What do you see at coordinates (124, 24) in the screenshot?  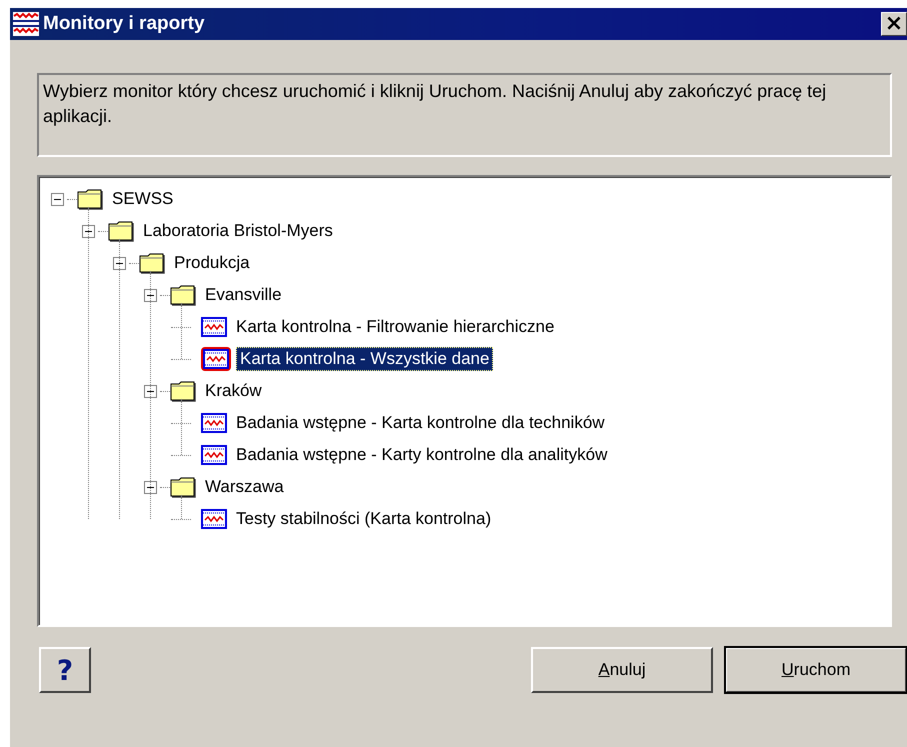 I see `window-title: Monitory i raporty` at bounding box center [124, 24].